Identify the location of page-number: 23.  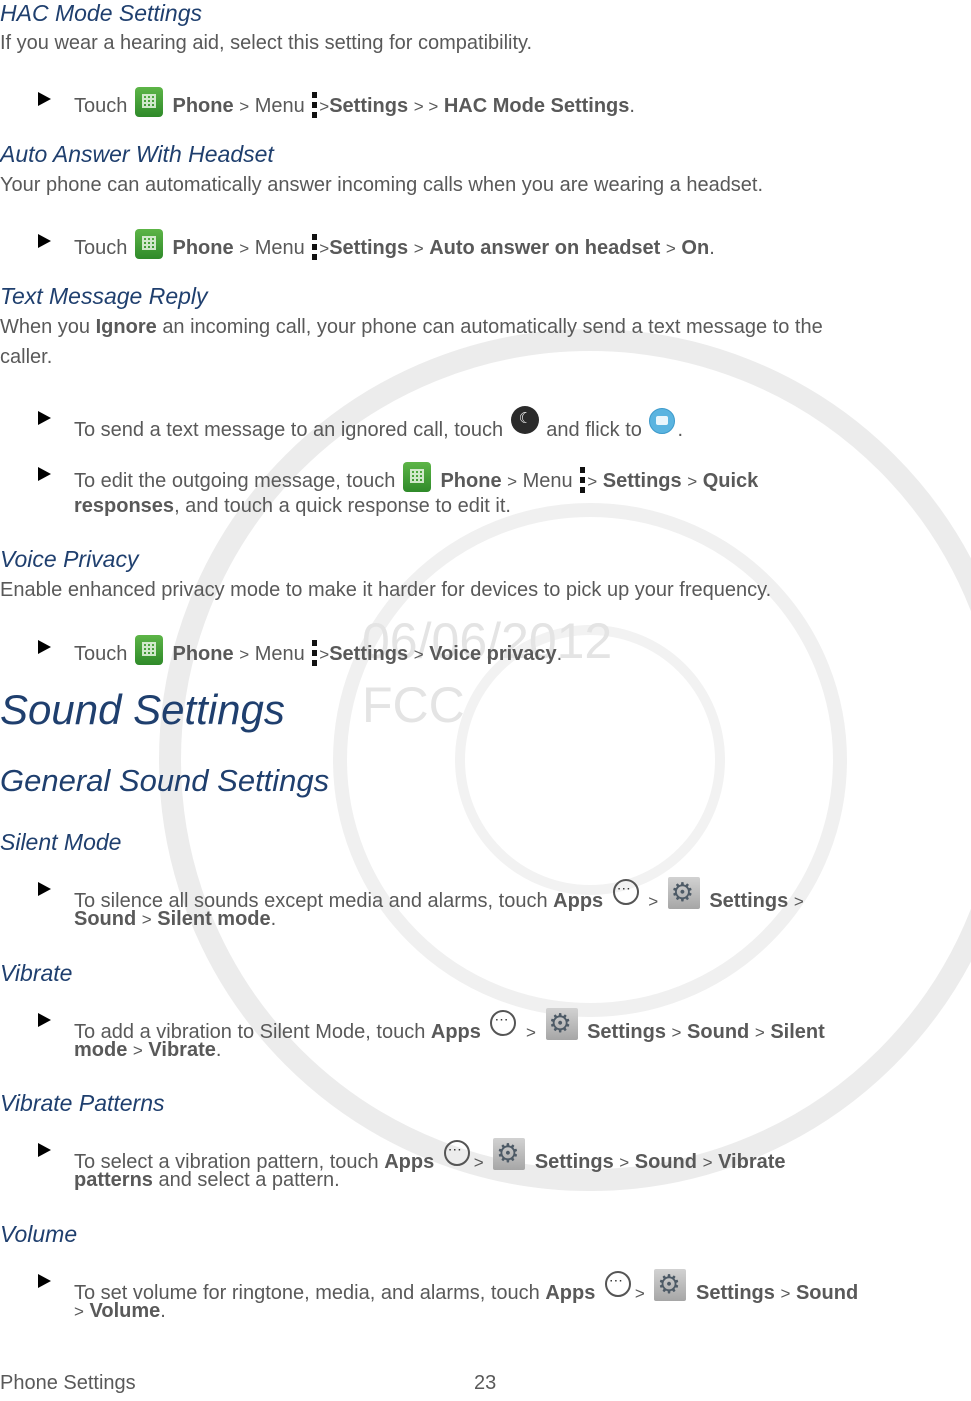
(485, 1383).